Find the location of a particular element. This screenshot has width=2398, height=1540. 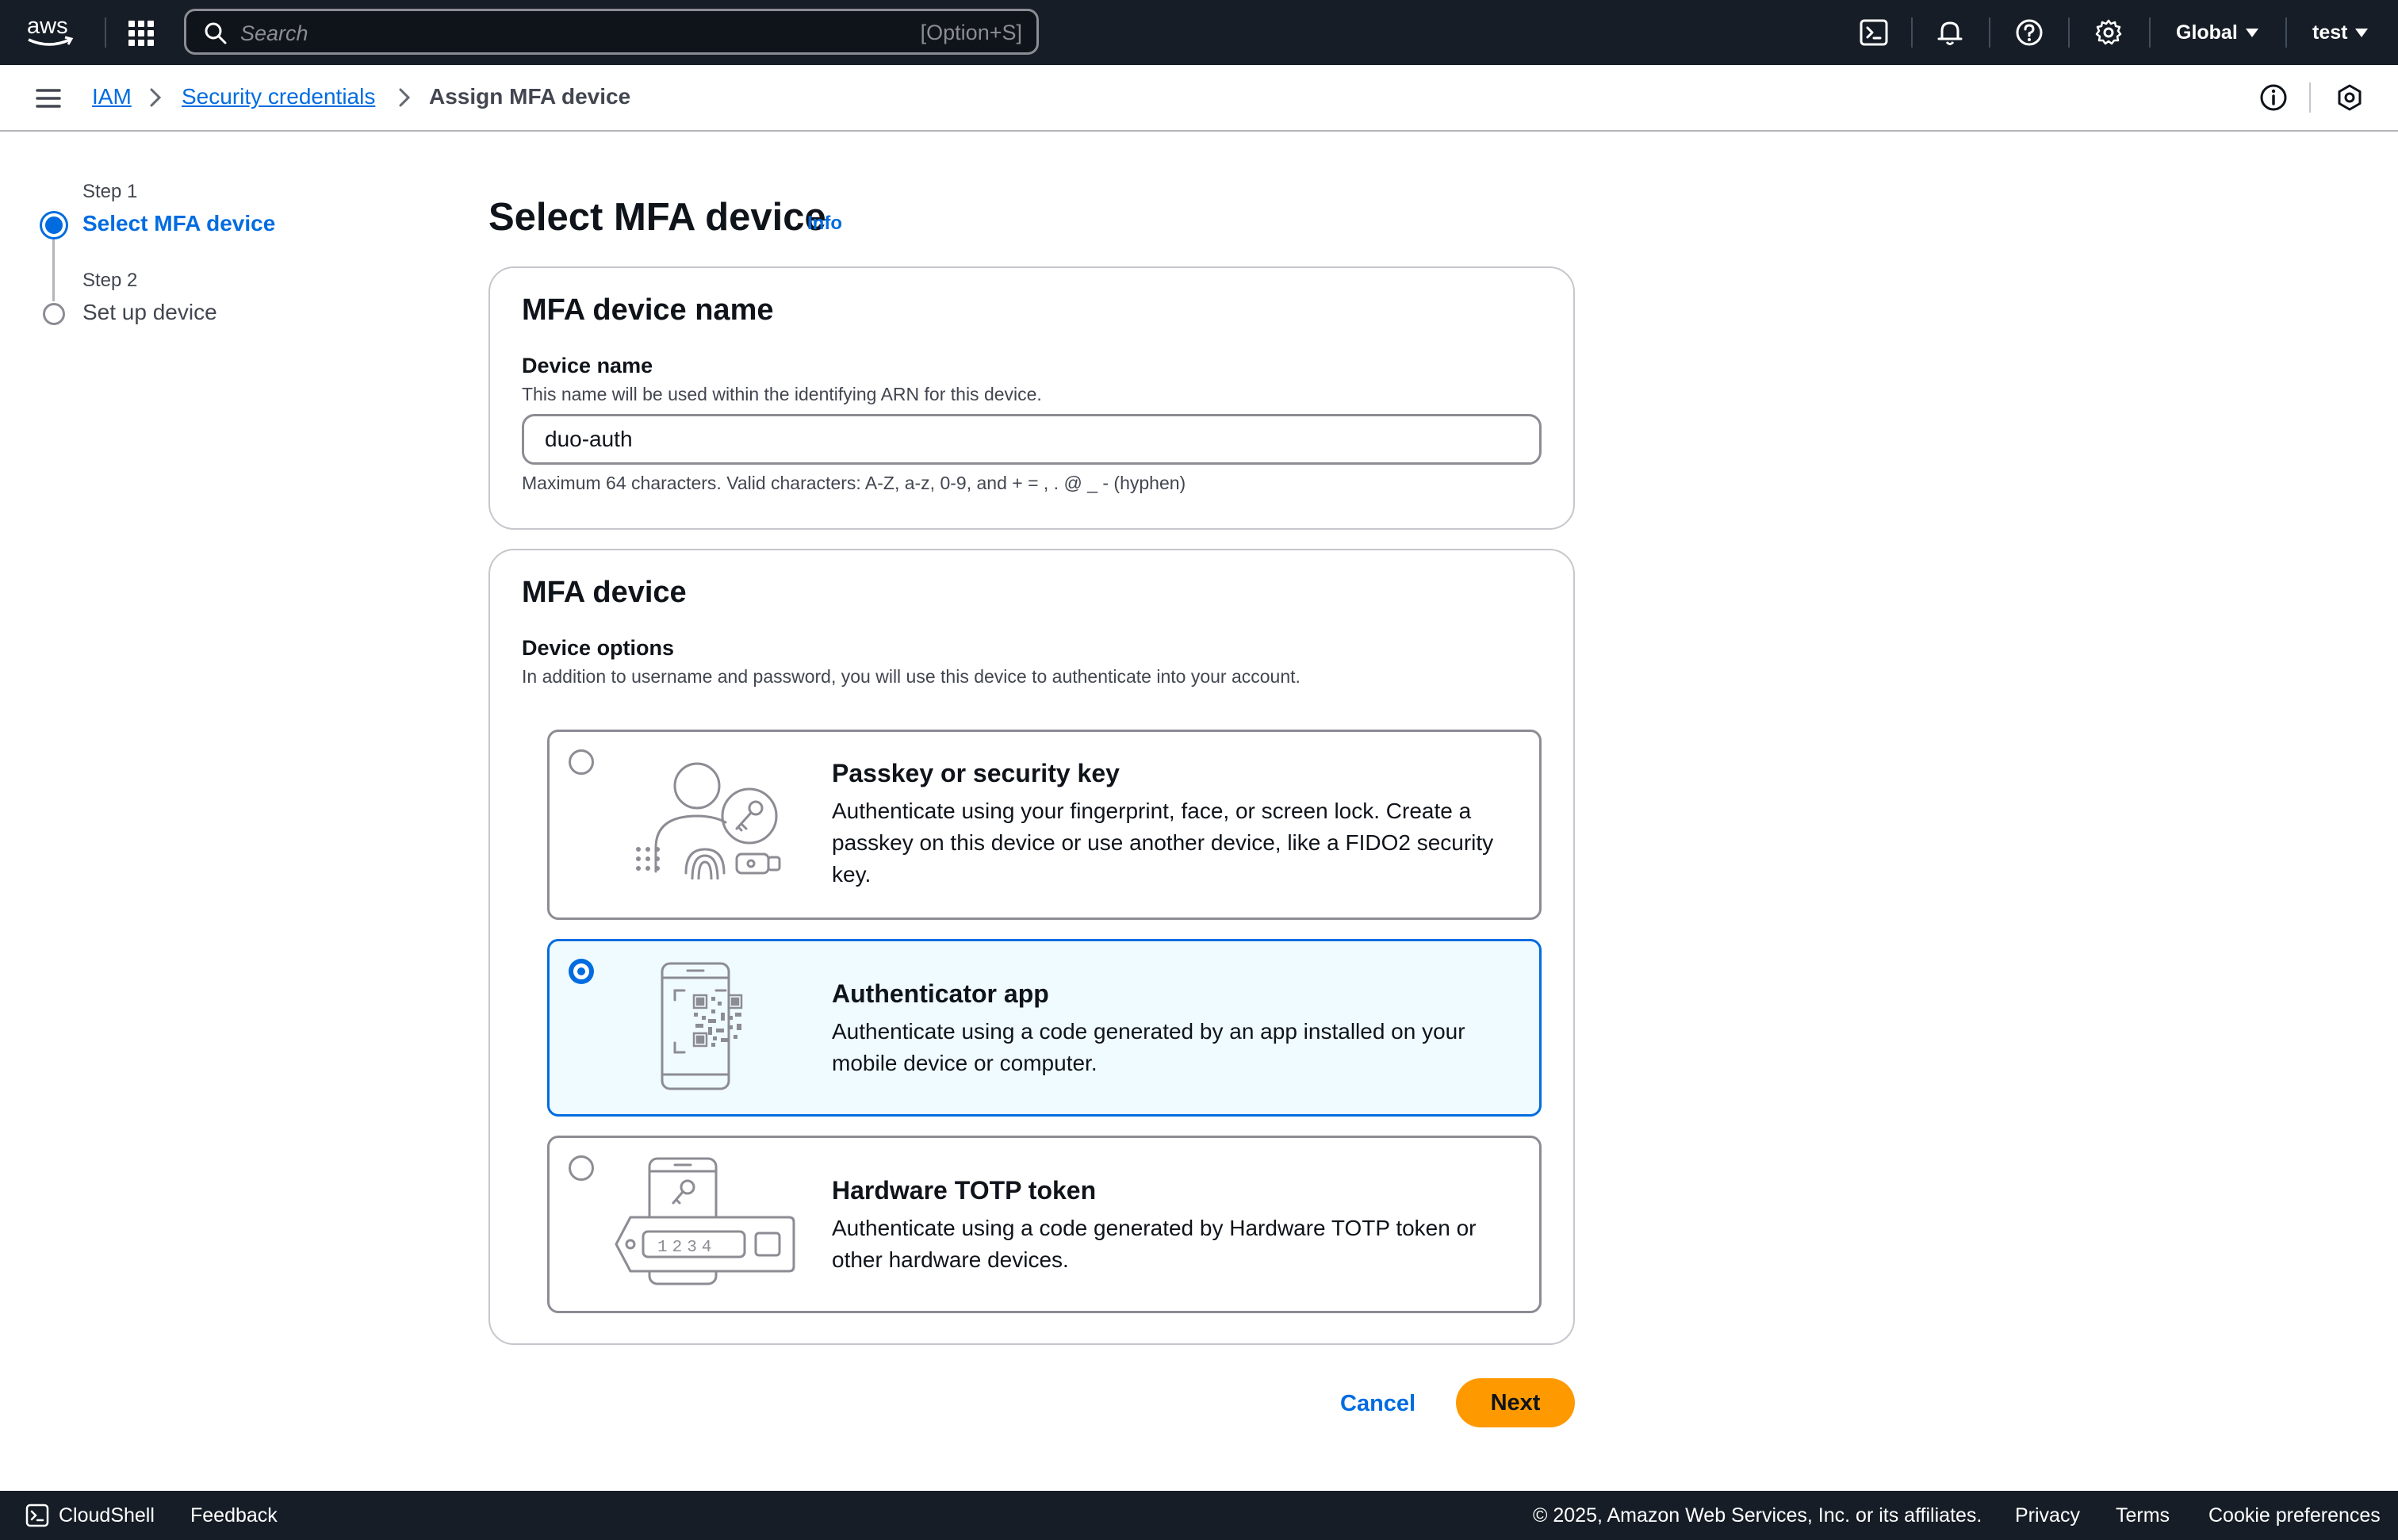

hardware-token-display: 1234 is located at coordinates (687, 1248).